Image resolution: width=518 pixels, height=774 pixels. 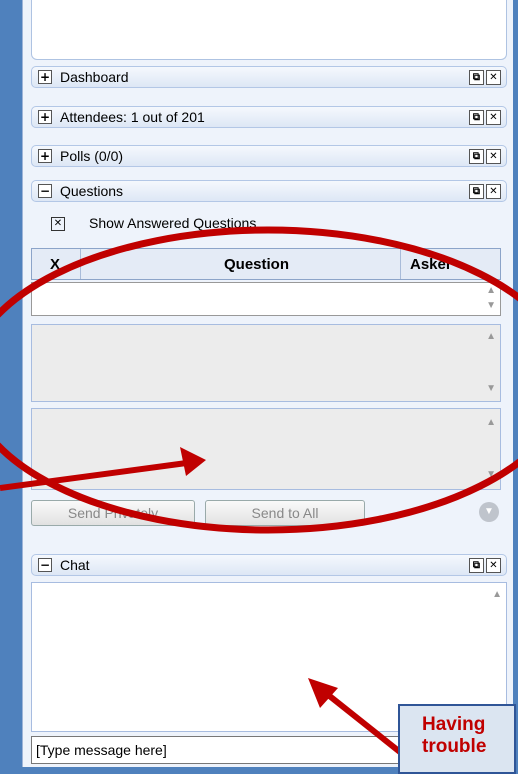 What do you see at coordinates (454, 724) in the screenshot?
I see `callout-line-1: Having` at bounding box center [454, 724].